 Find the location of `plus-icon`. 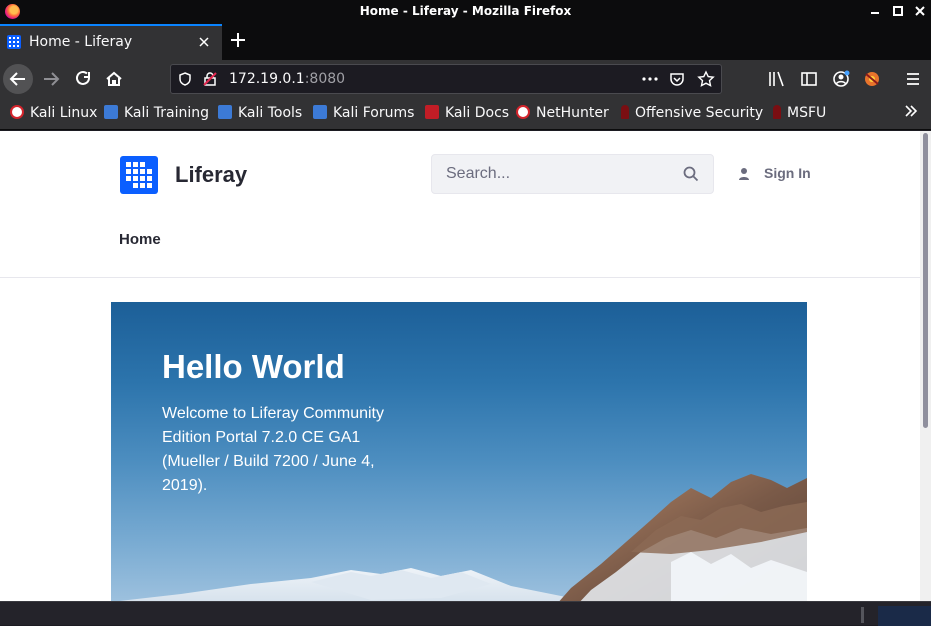

plus-icon is located at coordinates (238, 40).